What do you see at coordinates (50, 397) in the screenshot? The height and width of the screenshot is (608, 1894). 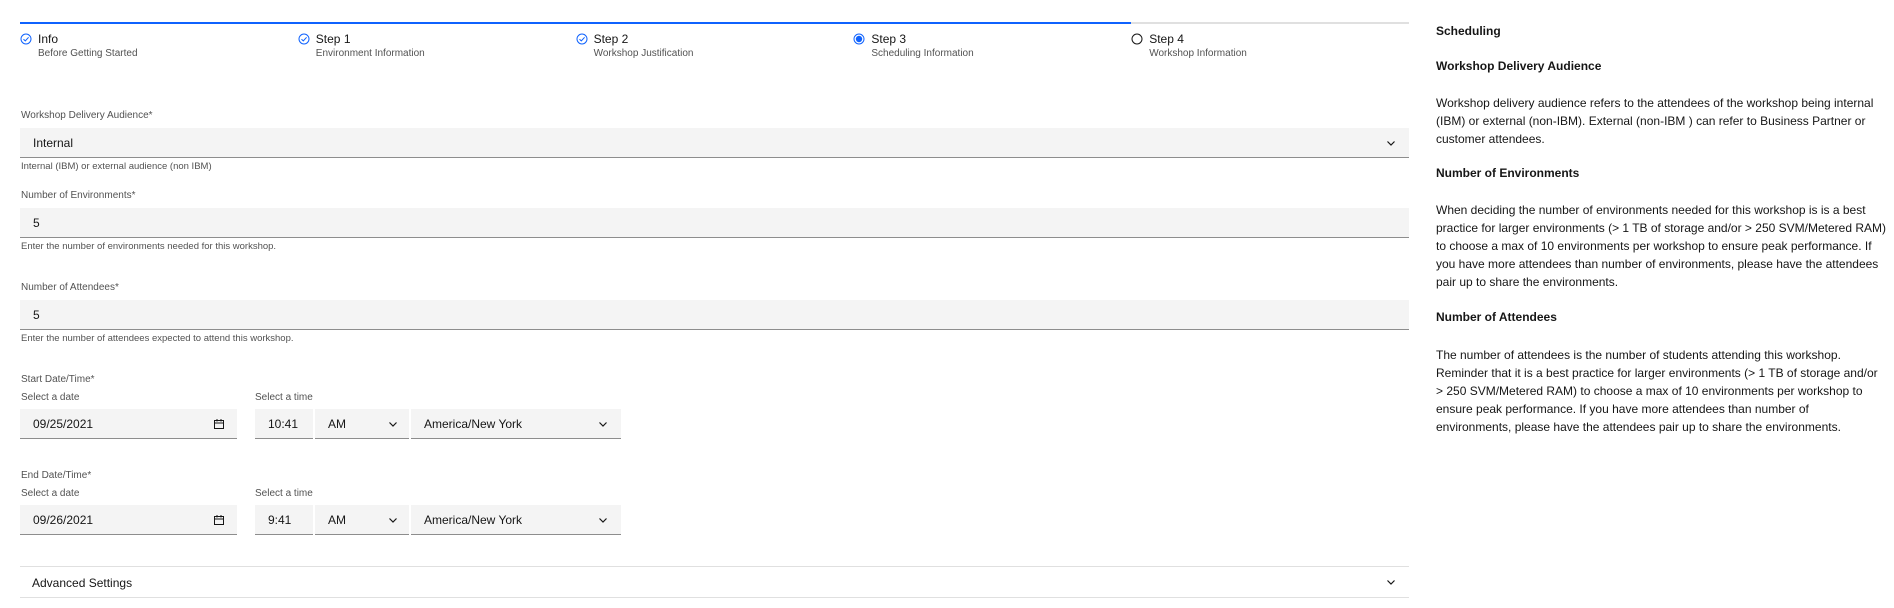 I see `start-date-label: Select a date` at bounding box center [50, 397].